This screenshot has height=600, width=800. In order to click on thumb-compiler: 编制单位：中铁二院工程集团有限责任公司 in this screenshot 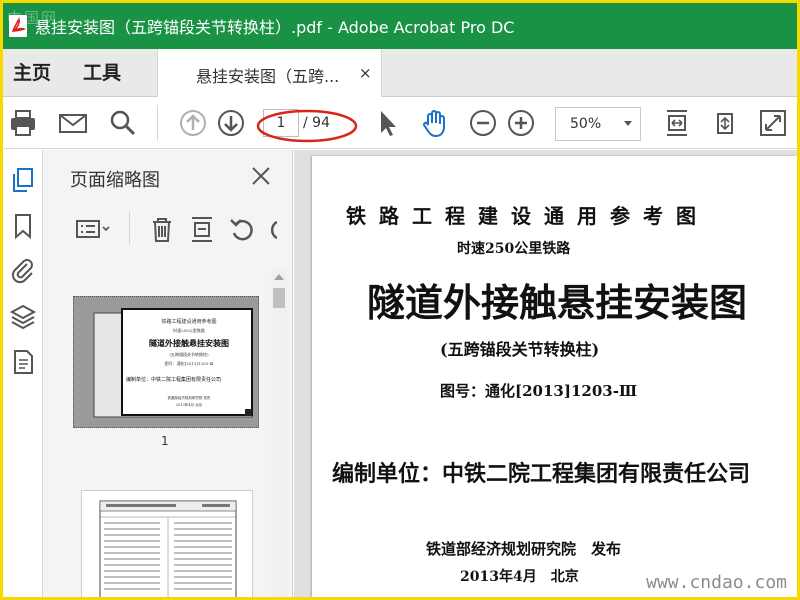, I will do `click(173, 379)`.